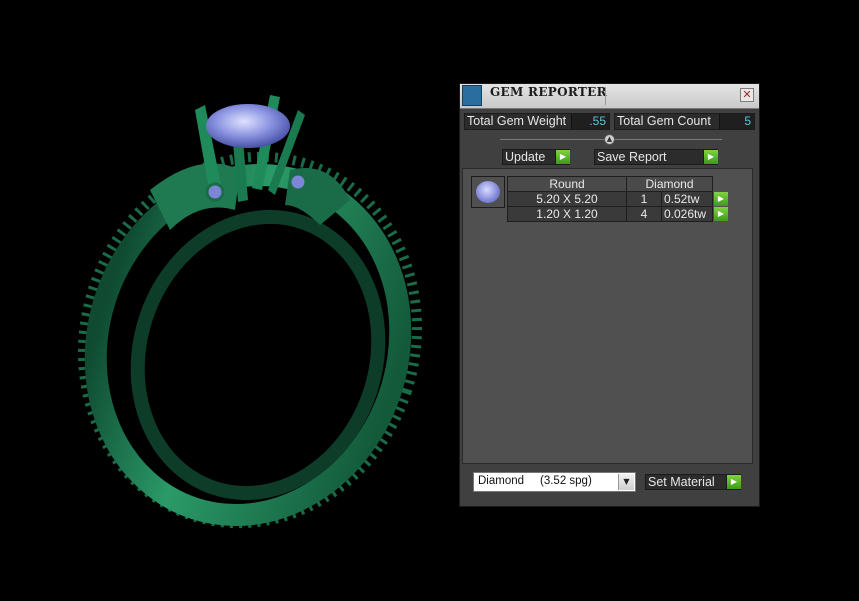 The height and width of the screenshot is (601, 859). I want to click on material-select: Diamond (3.52 spg) ▼, so click(554, 482).